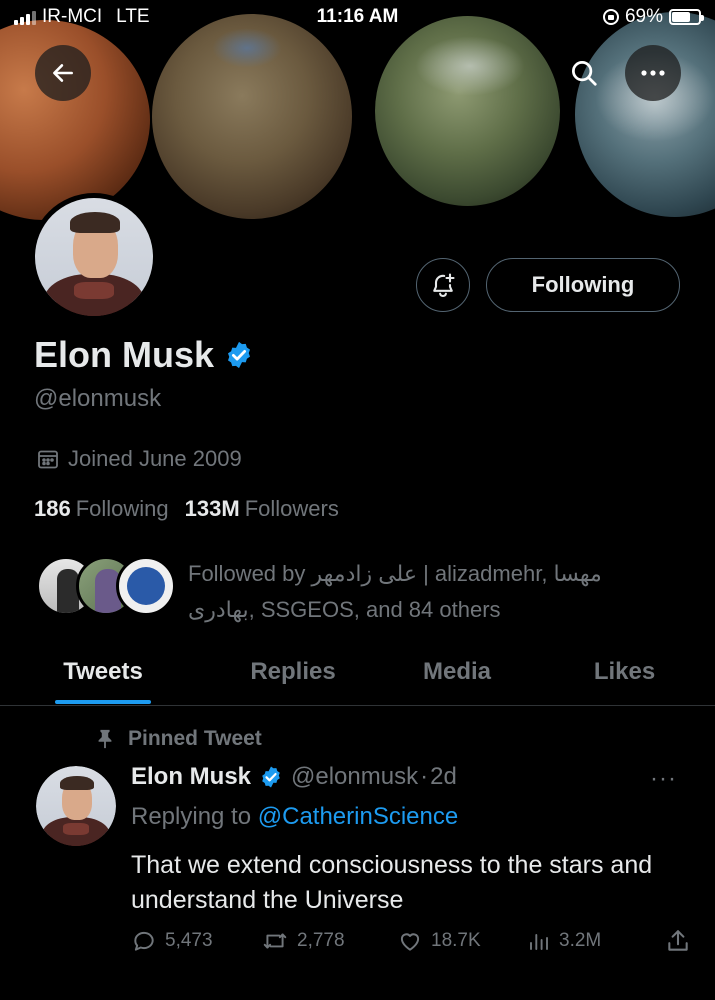  Describe the element at coordinates (443, 777) in the screenshot. I see `tweet-age: 2d` at that location.